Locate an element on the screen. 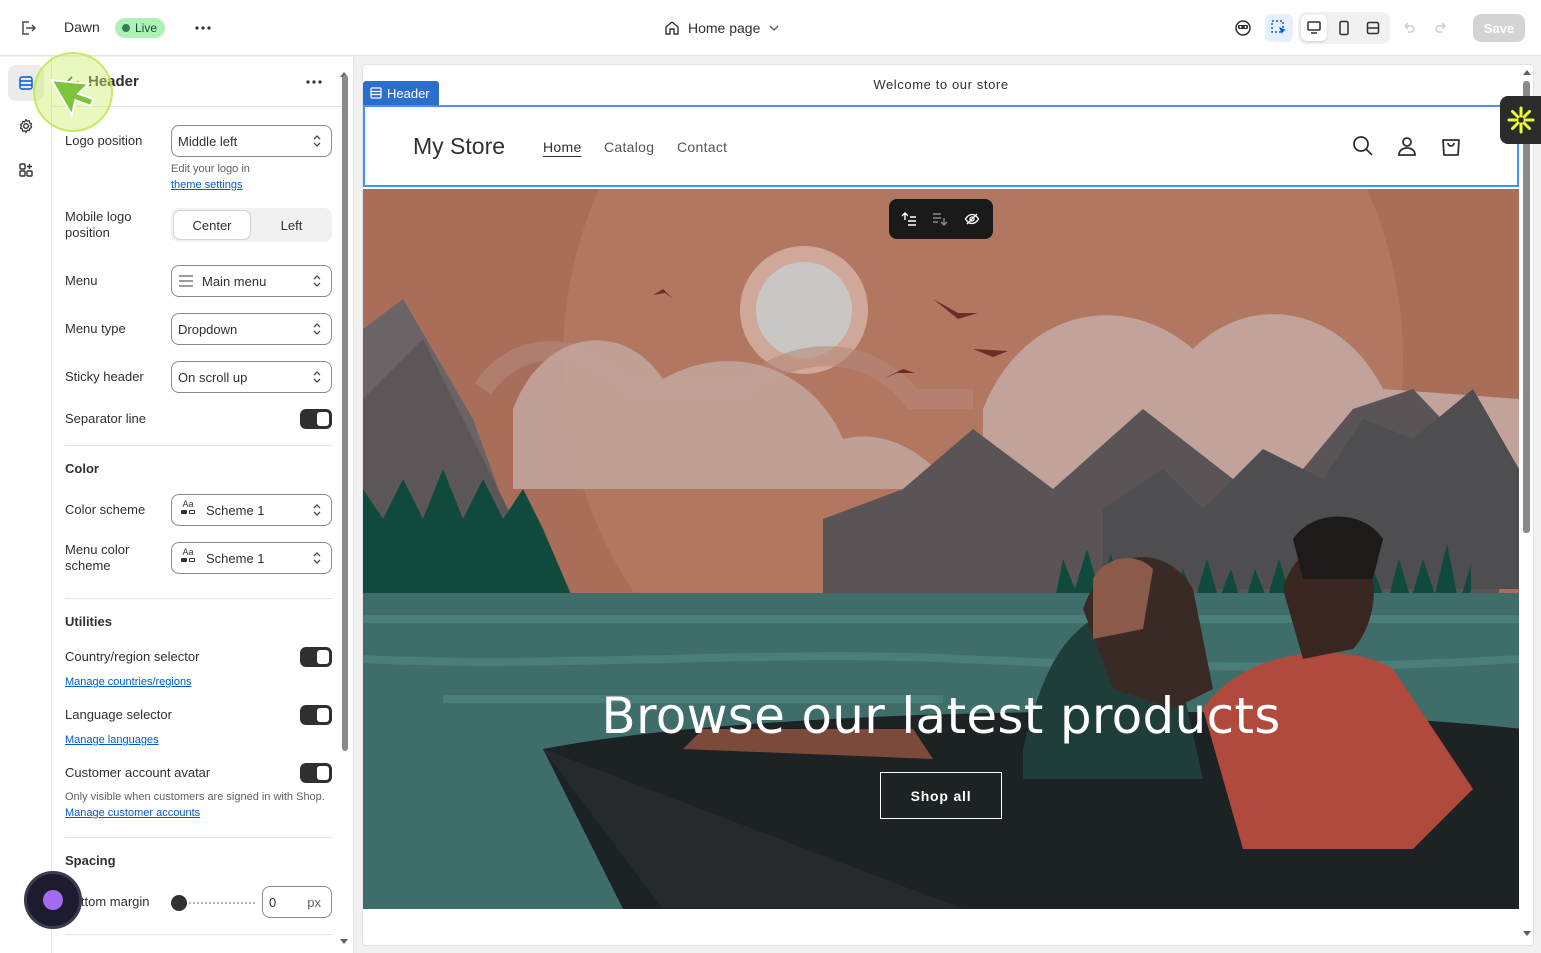  mobile-view-icon is located at coordinates (1344, 28).